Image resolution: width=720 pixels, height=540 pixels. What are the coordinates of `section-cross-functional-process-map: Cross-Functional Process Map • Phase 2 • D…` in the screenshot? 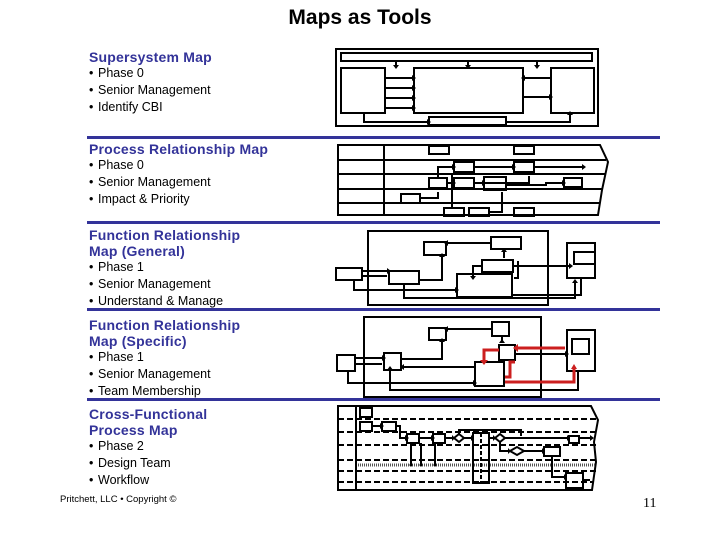 It's located at (209, 447).